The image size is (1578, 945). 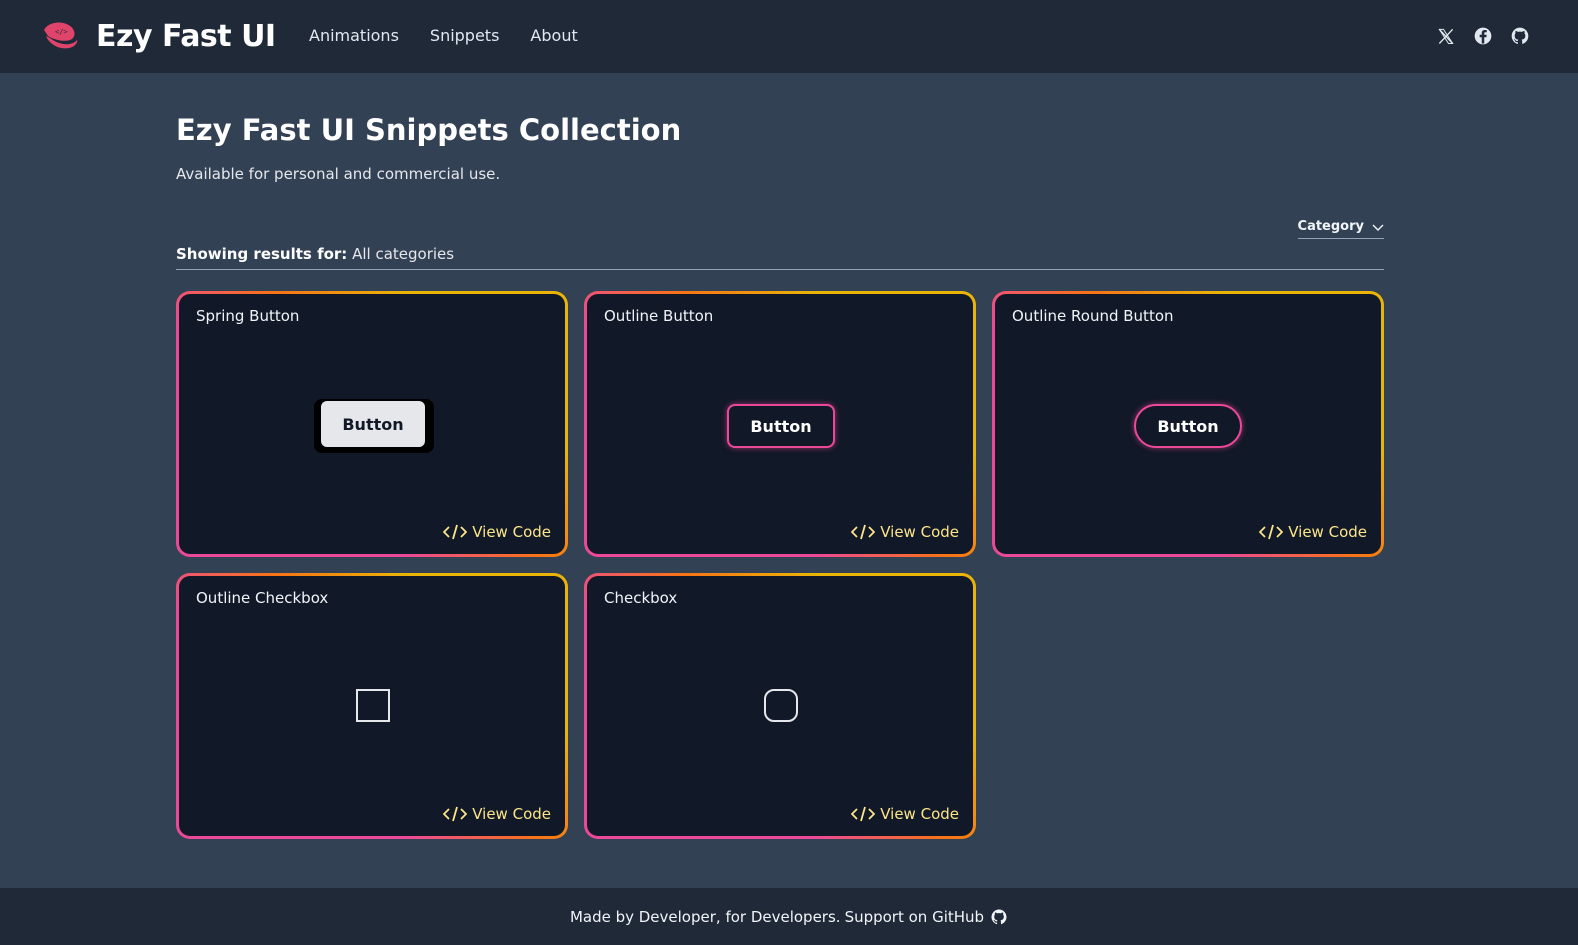 I want to click on nav-about: About, so click(x=553, y=35).